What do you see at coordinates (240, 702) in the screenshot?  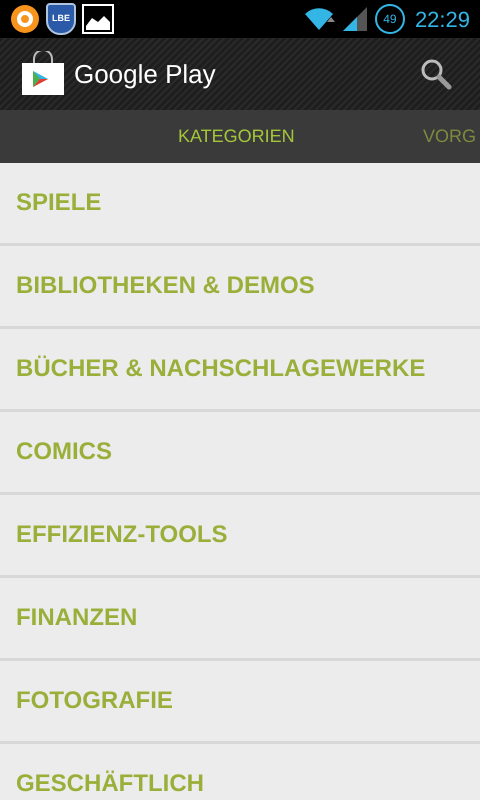 I see `category-item: FOTOGRAFIE` at bounding box center [240, 702].